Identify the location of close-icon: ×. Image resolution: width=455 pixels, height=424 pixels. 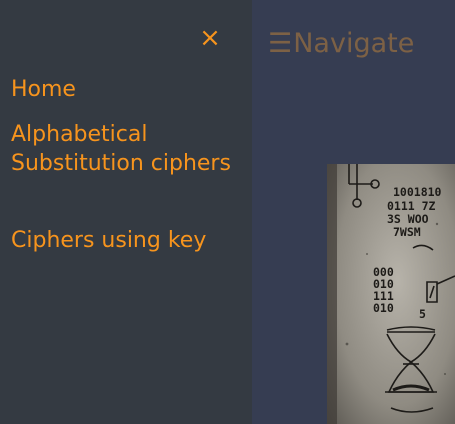
(210, 38).